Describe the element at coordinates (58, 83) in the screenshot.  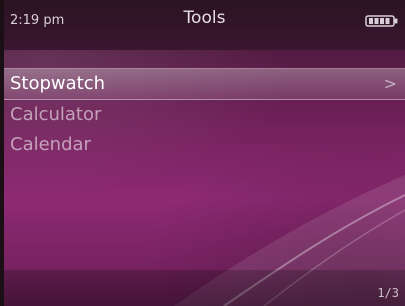
I see `menu-item-label: Stopwatch` at that location.